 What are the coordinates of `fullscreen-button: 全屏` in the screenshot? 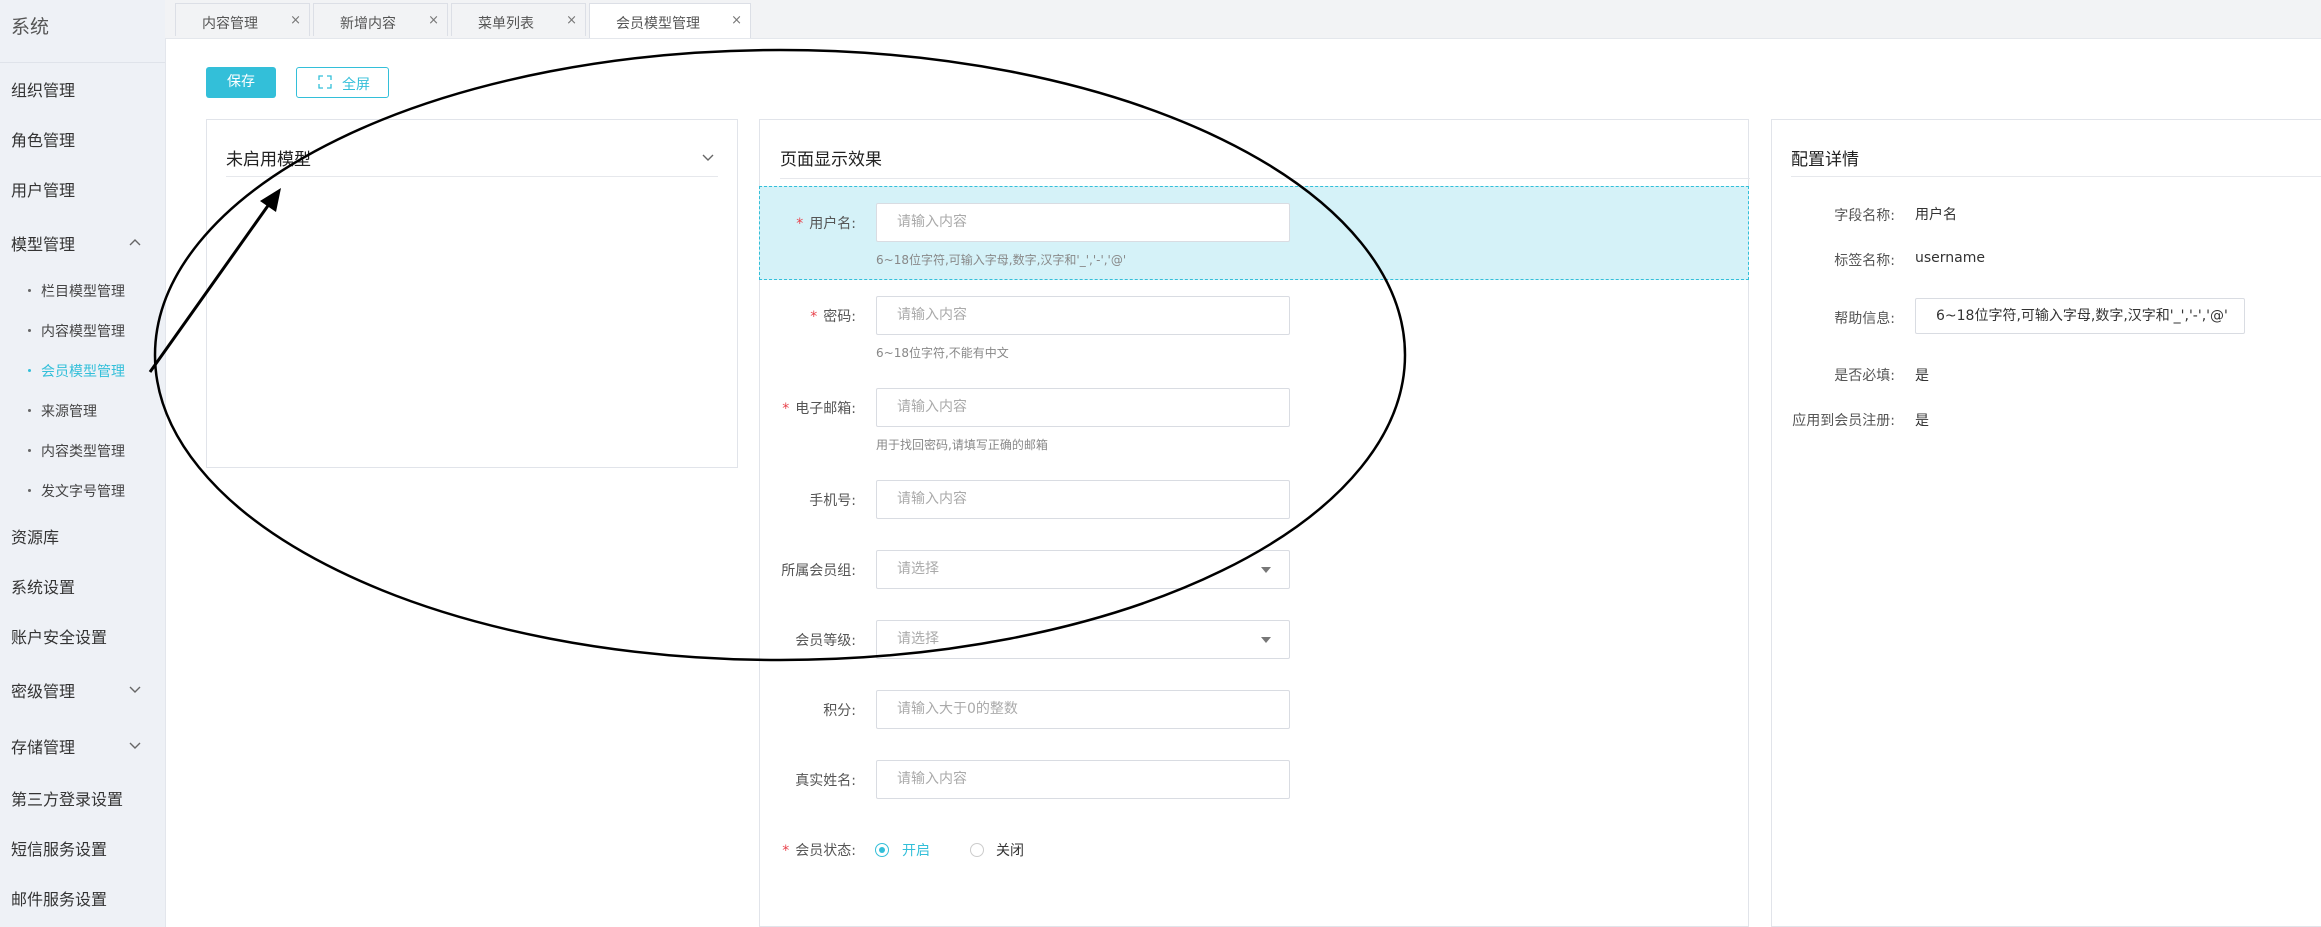 It's located at (342, 82).